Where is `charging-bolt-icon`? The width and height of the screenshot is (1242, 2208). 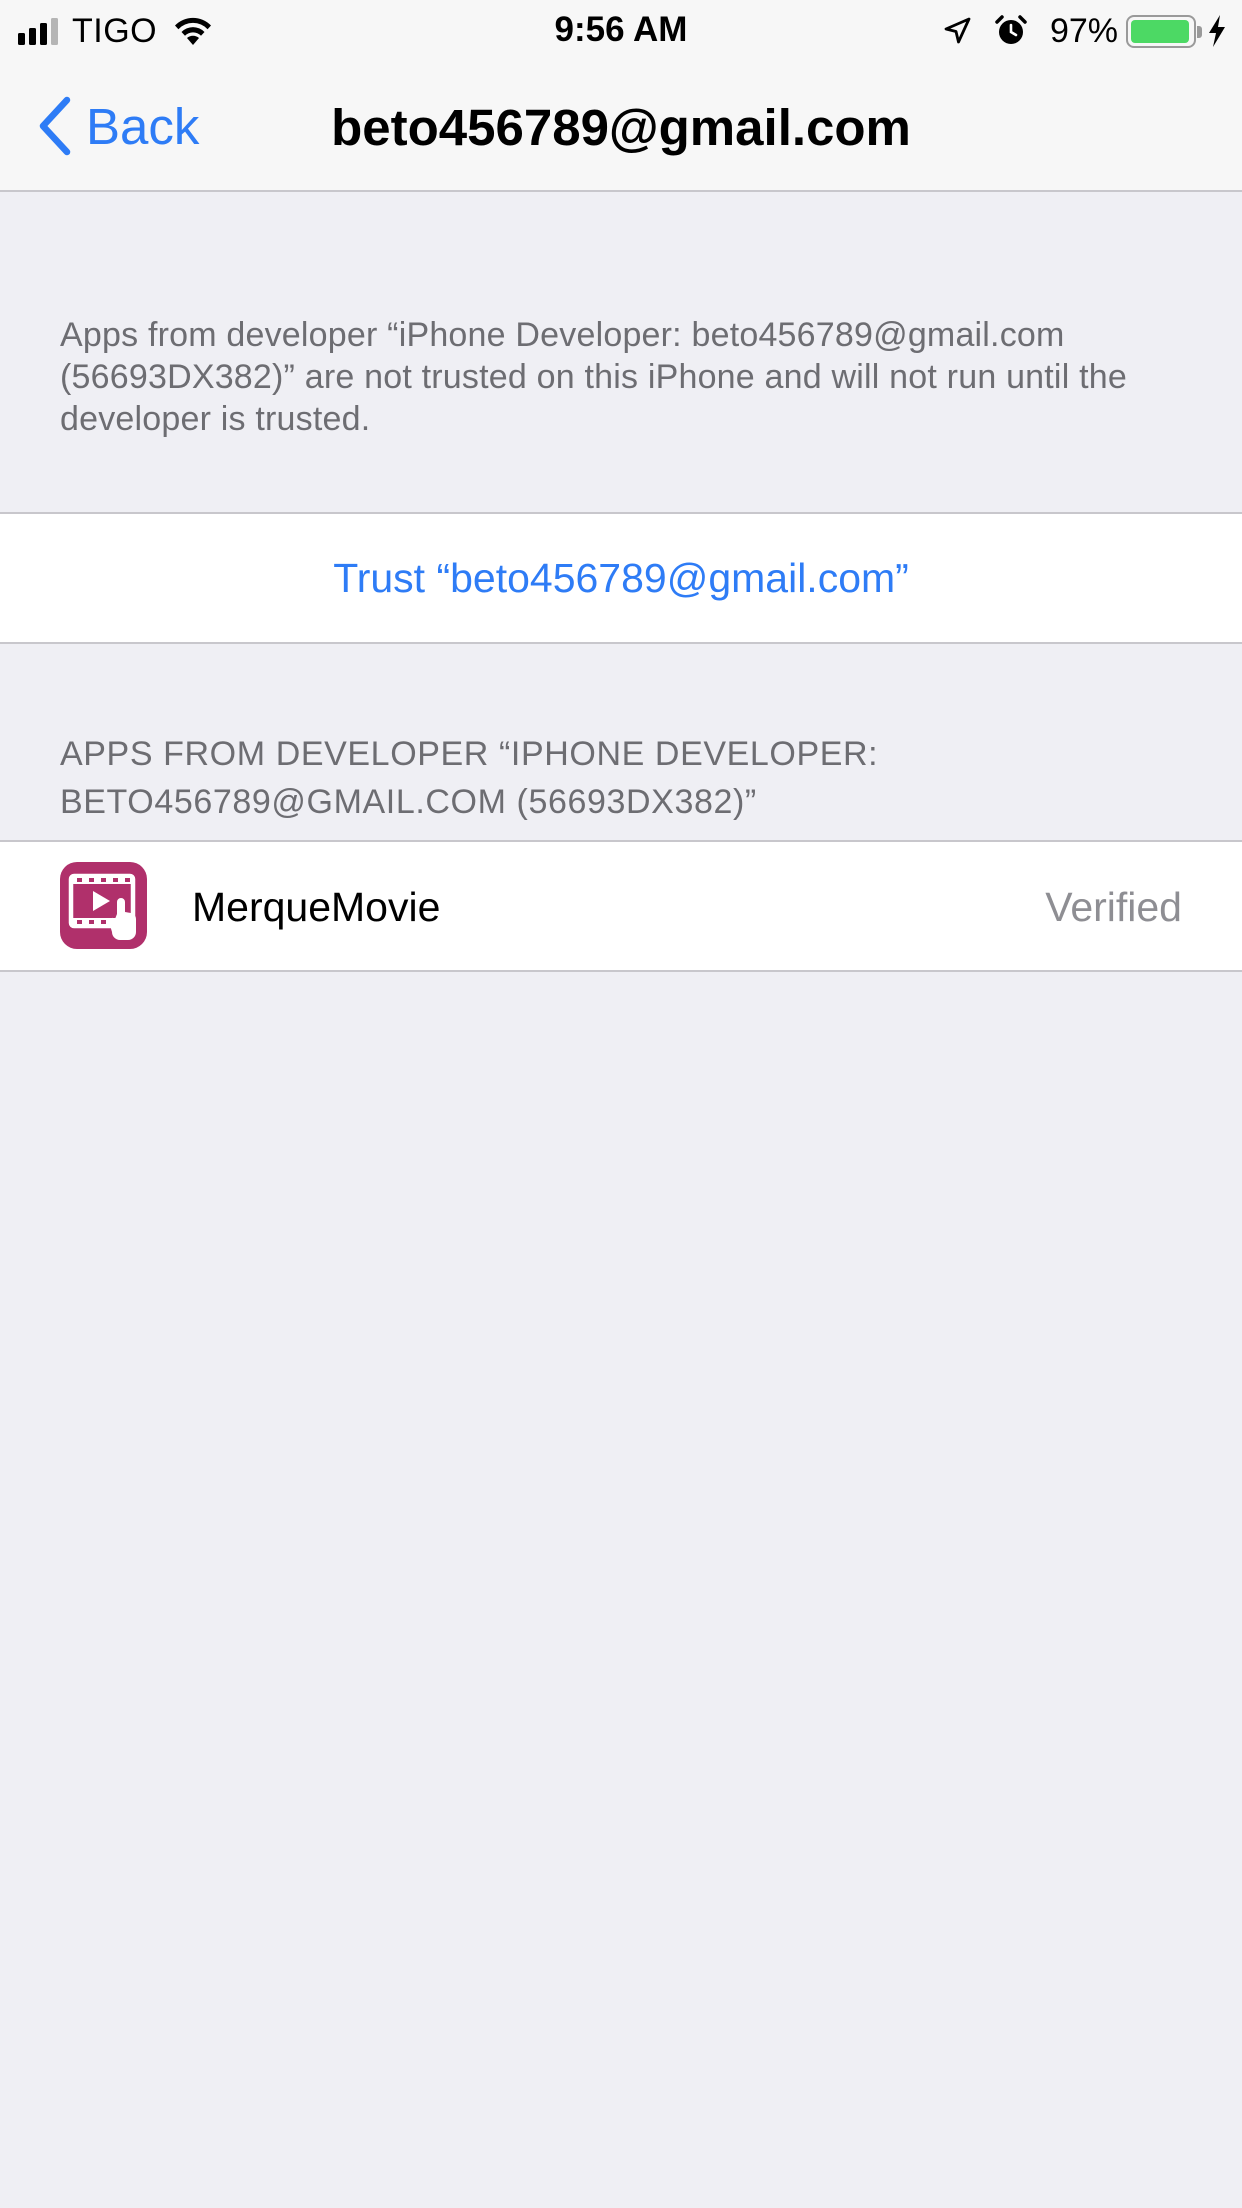
charging-bolt-icon is located at coordinates (1217, 31).